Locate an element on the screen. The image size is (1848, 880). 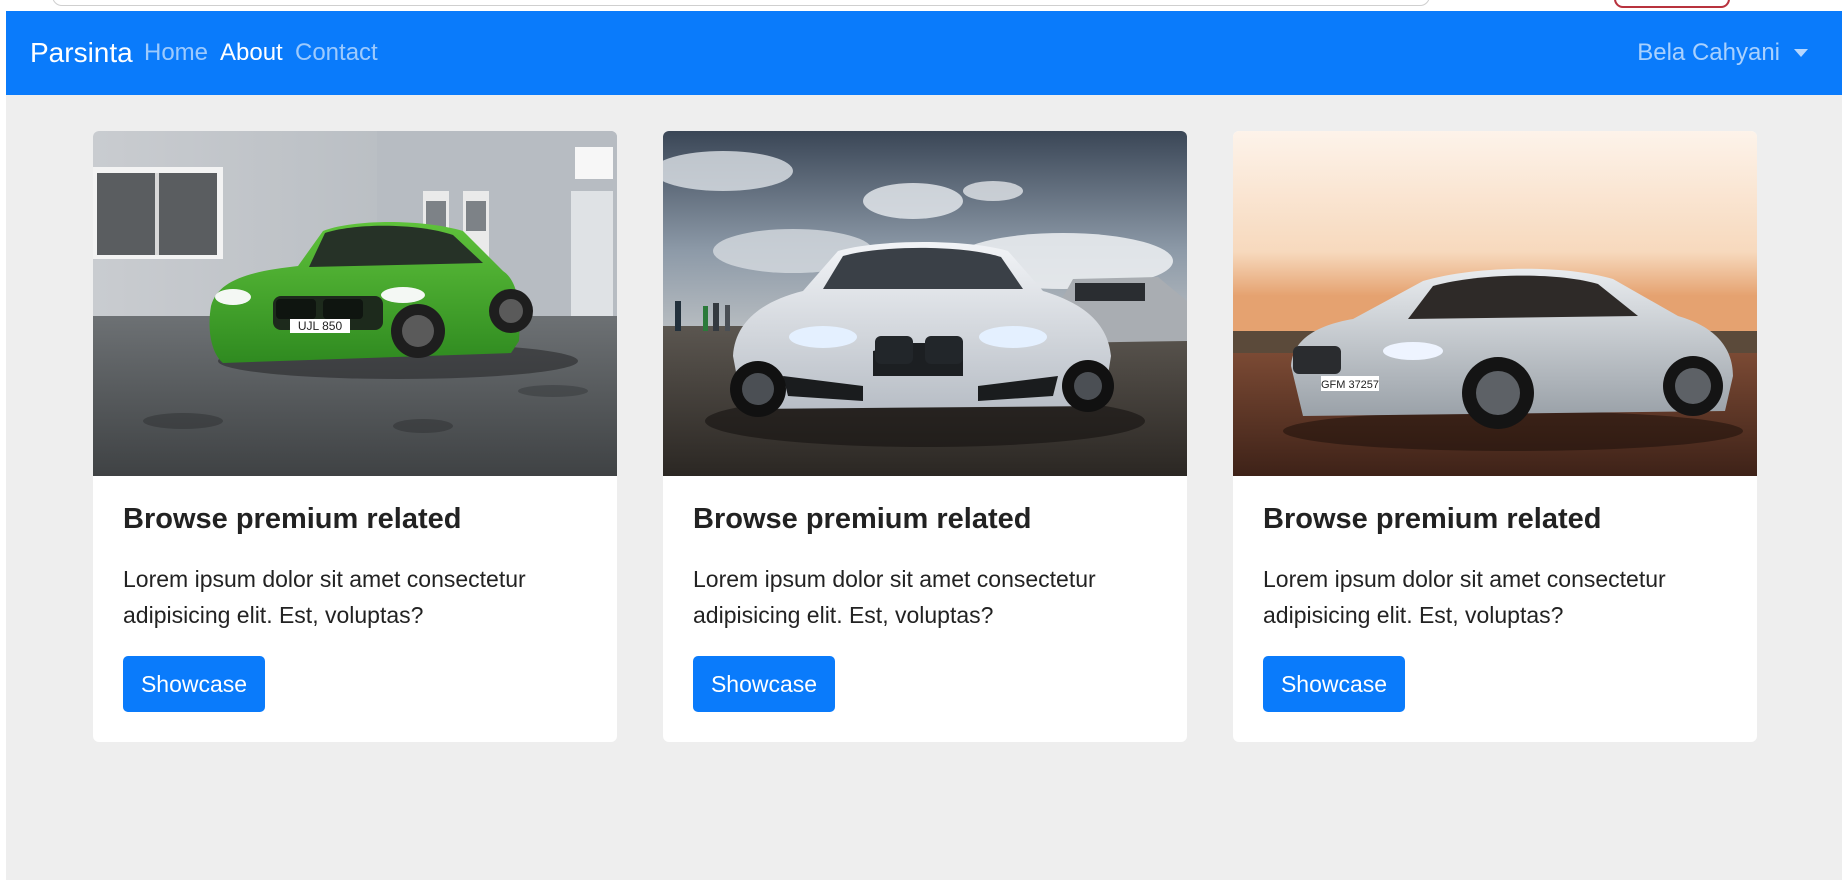
card-image: GFM 37257 is located at coordinates (1495, 303).